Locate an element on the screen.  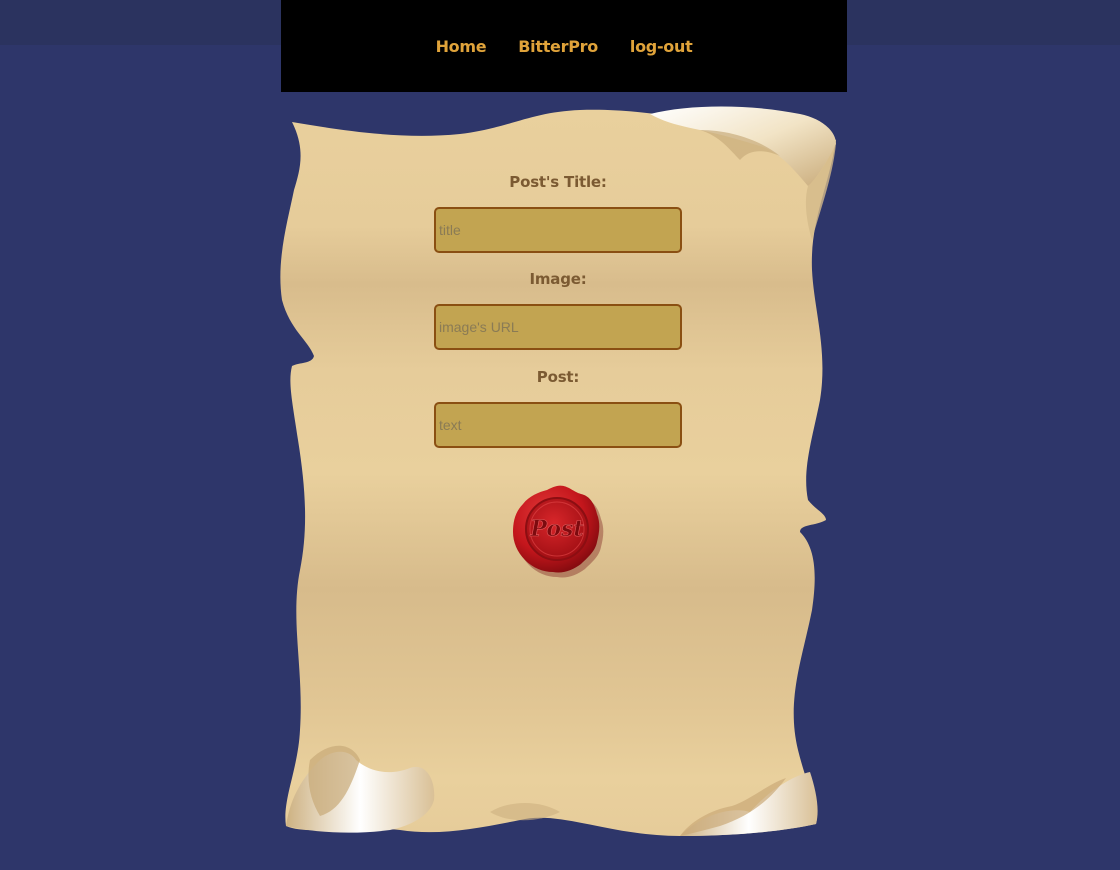
nav-link-logout: log-out is located at coordinates (661, 46).